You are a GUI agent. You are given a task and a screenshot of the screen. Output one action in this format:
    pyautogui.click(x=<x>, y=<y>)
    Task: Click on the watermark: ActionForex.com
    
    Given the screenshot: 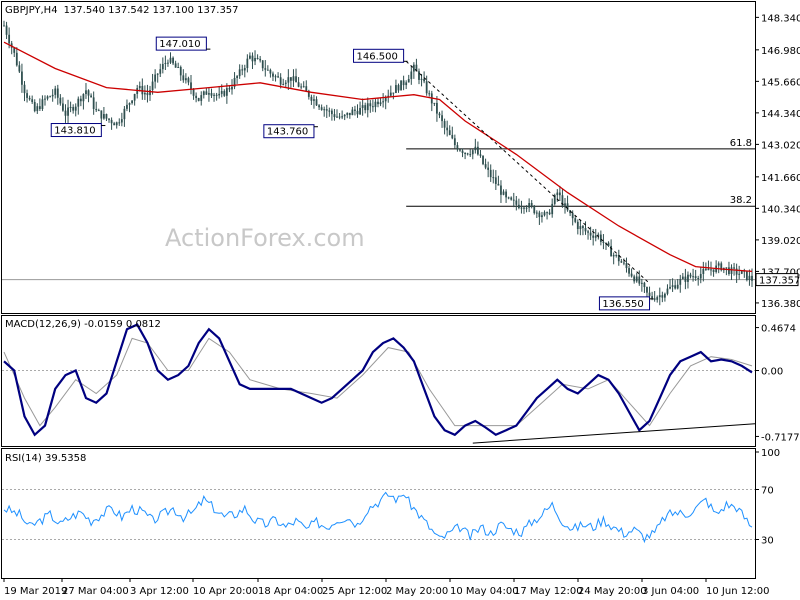 What is the action you would take?
    pyautogui.click(x=265, y=238)
    